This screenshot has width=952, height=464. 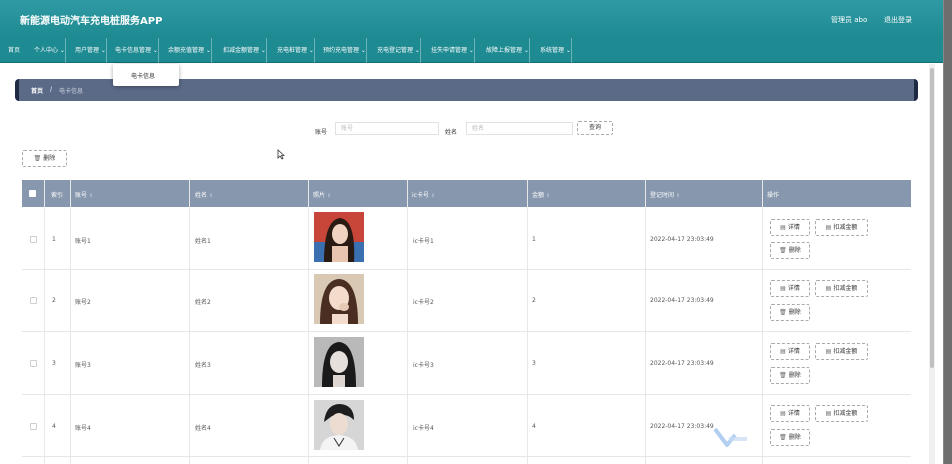 What do you see at coordinates (849, 20) in the screenshot?
I see `admin-user-label: 管理员 abo` at bounding box center [849, 20].